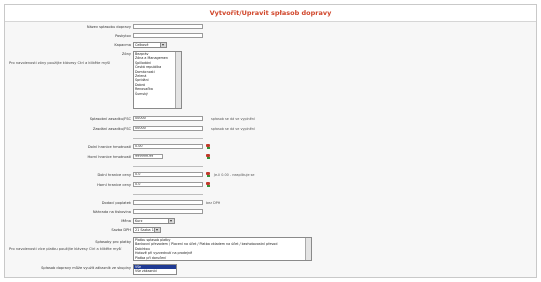 The image size is (541, 282). What do you see at coordinates (114, 185) in the screenshot?
I see `order-max-label: Horní hranice ceny` at bounding box center [114, 185].